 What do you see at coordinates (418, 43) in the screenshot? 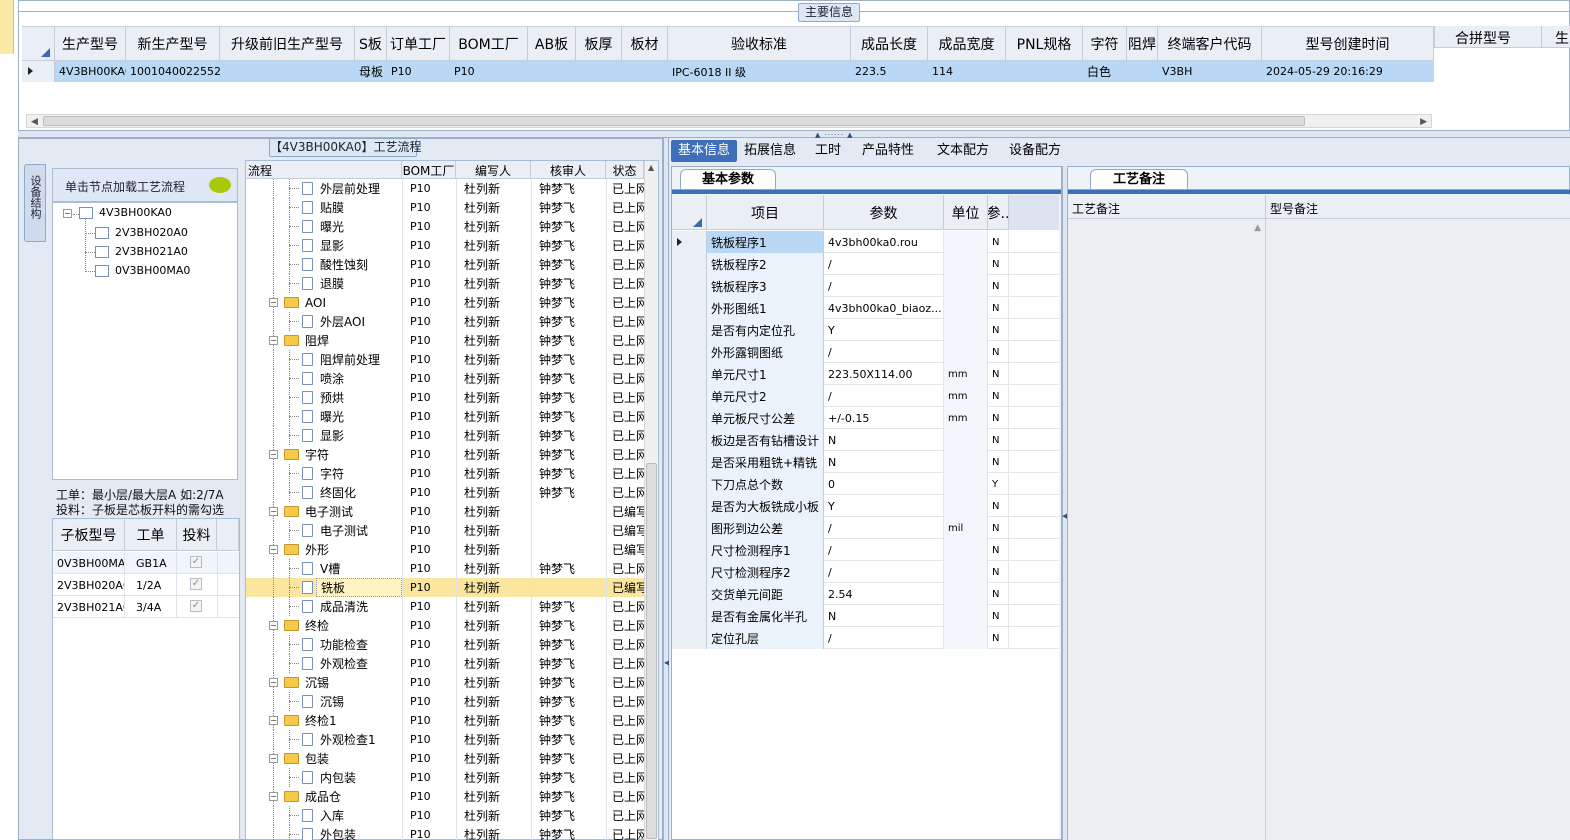
I see `top-col-header: 订单工厂` at bounding box center [418, 43].